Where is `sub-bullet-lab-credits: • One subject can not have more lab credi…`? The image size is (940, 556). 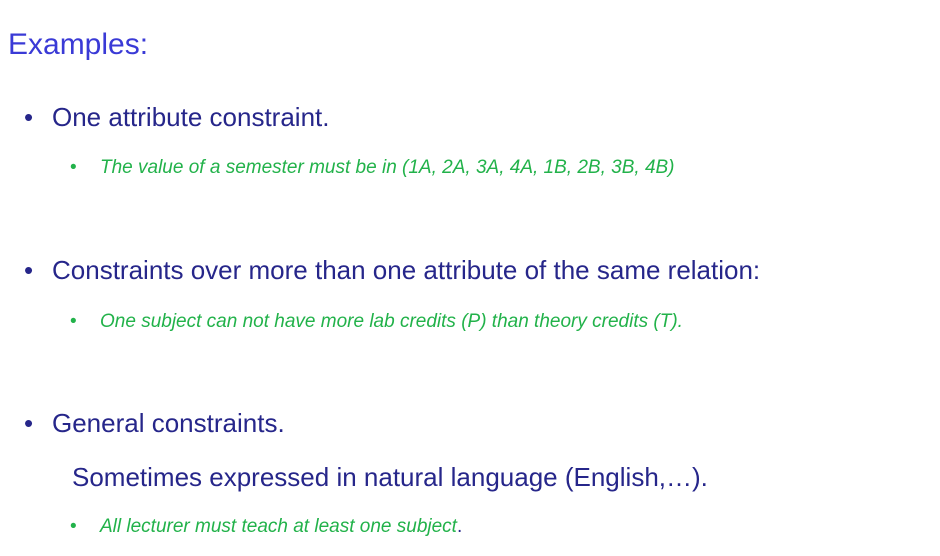 sub-bullet-lab-credits: • One subject can not have more lab credi… is located at coordinates (376, 322).